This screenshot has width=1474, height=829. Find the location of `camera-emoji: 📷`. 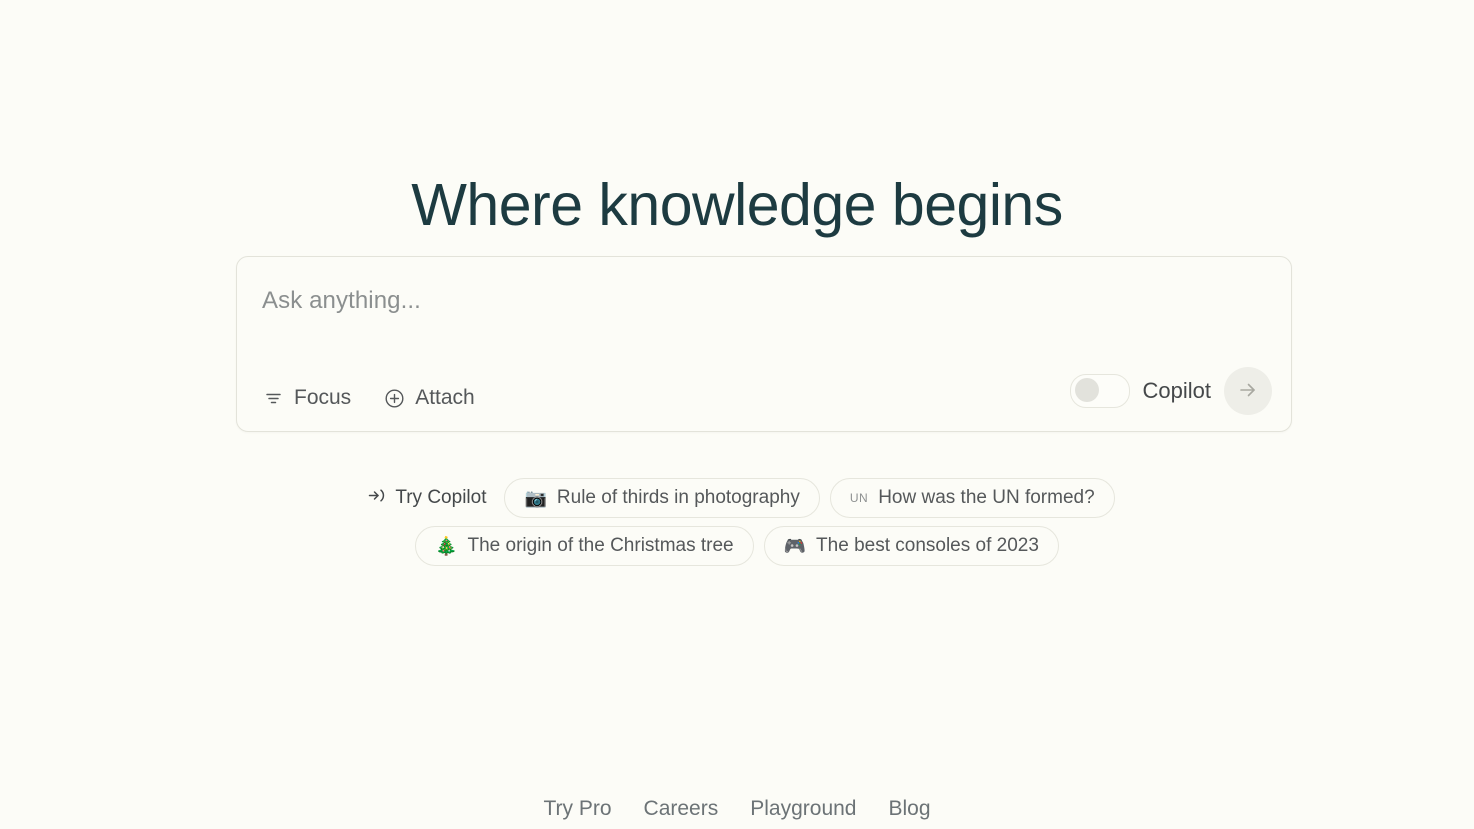

camera-emoji: 📷 is located at coordinates (535, 498).